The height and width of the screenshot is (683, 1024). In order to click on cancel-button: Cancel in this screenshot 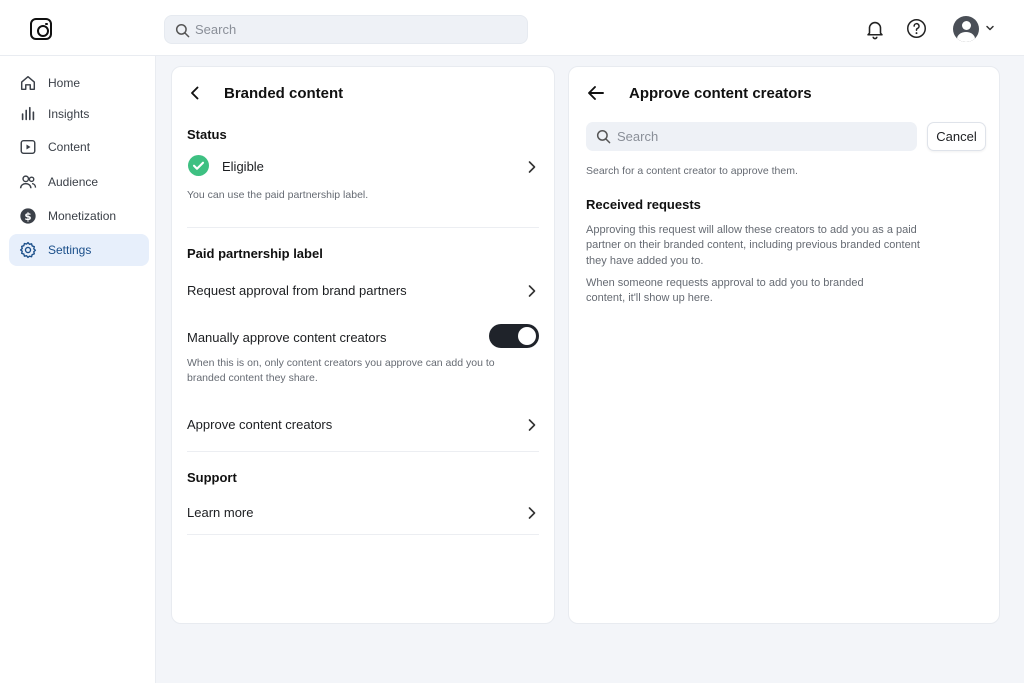, I will do `click(956, 136)`.